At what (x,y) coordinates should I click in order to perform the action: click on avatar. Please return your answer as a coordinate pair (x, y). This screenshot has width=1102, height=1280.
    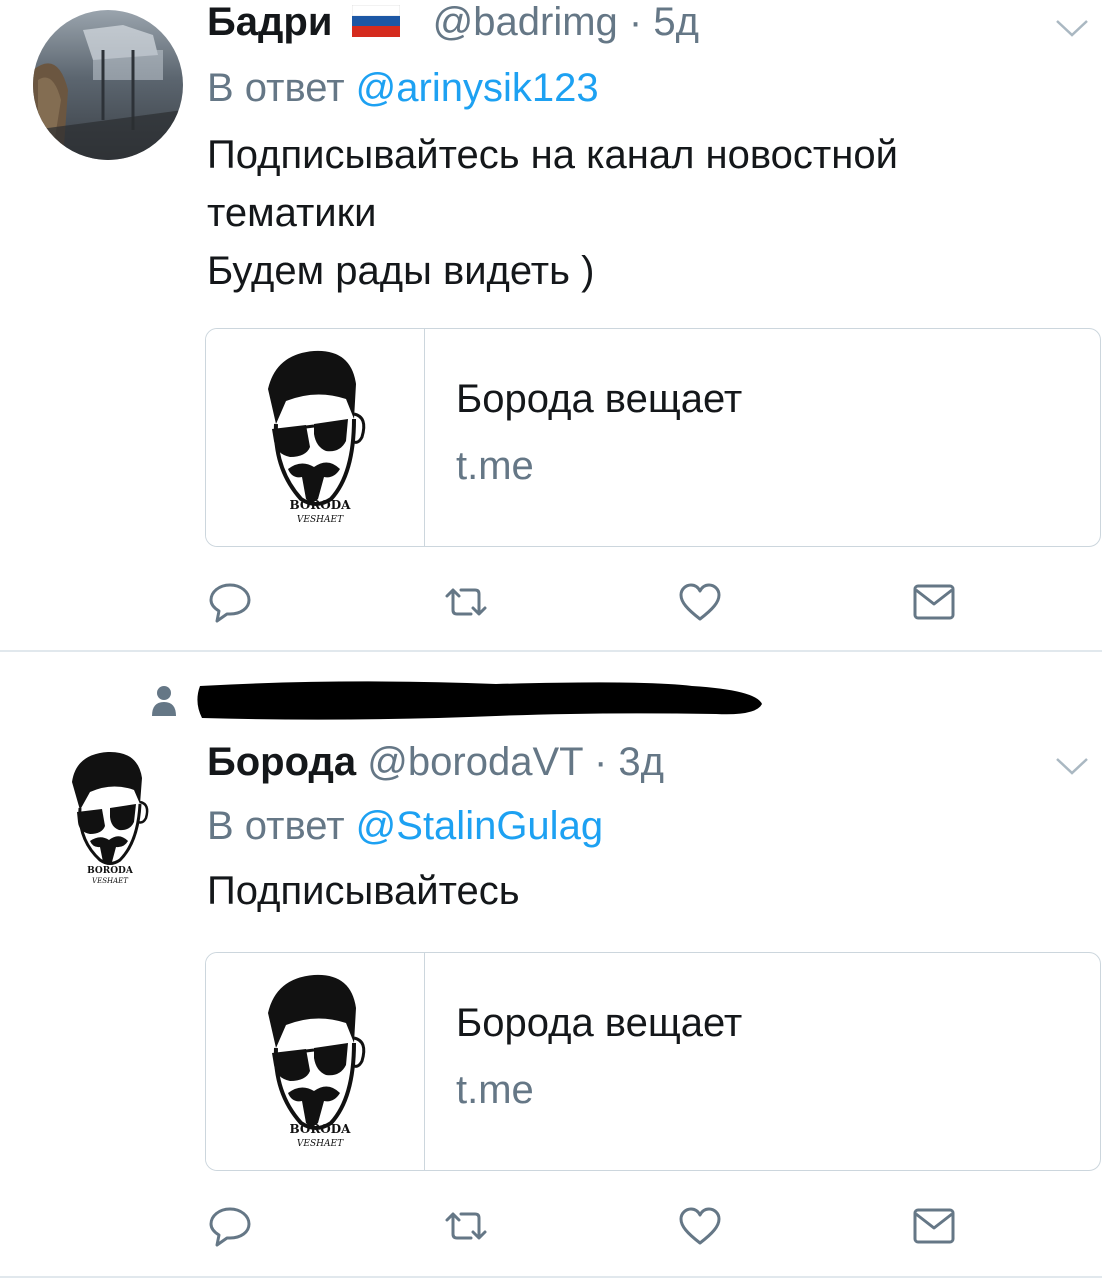
    Looking at the image, I should click on (108, 85).